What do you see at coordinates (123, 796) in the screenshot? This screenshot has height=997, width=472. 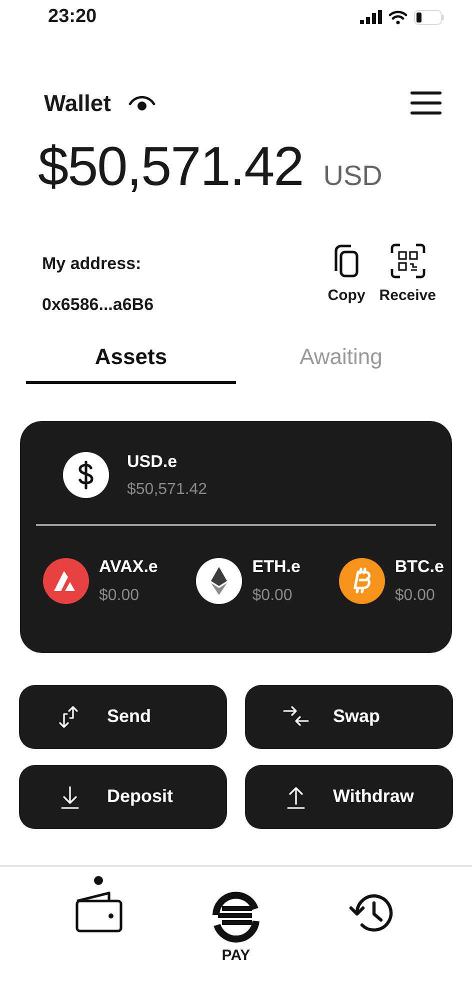 I see `action-button: Deposit` at bounding box center [123, 796].